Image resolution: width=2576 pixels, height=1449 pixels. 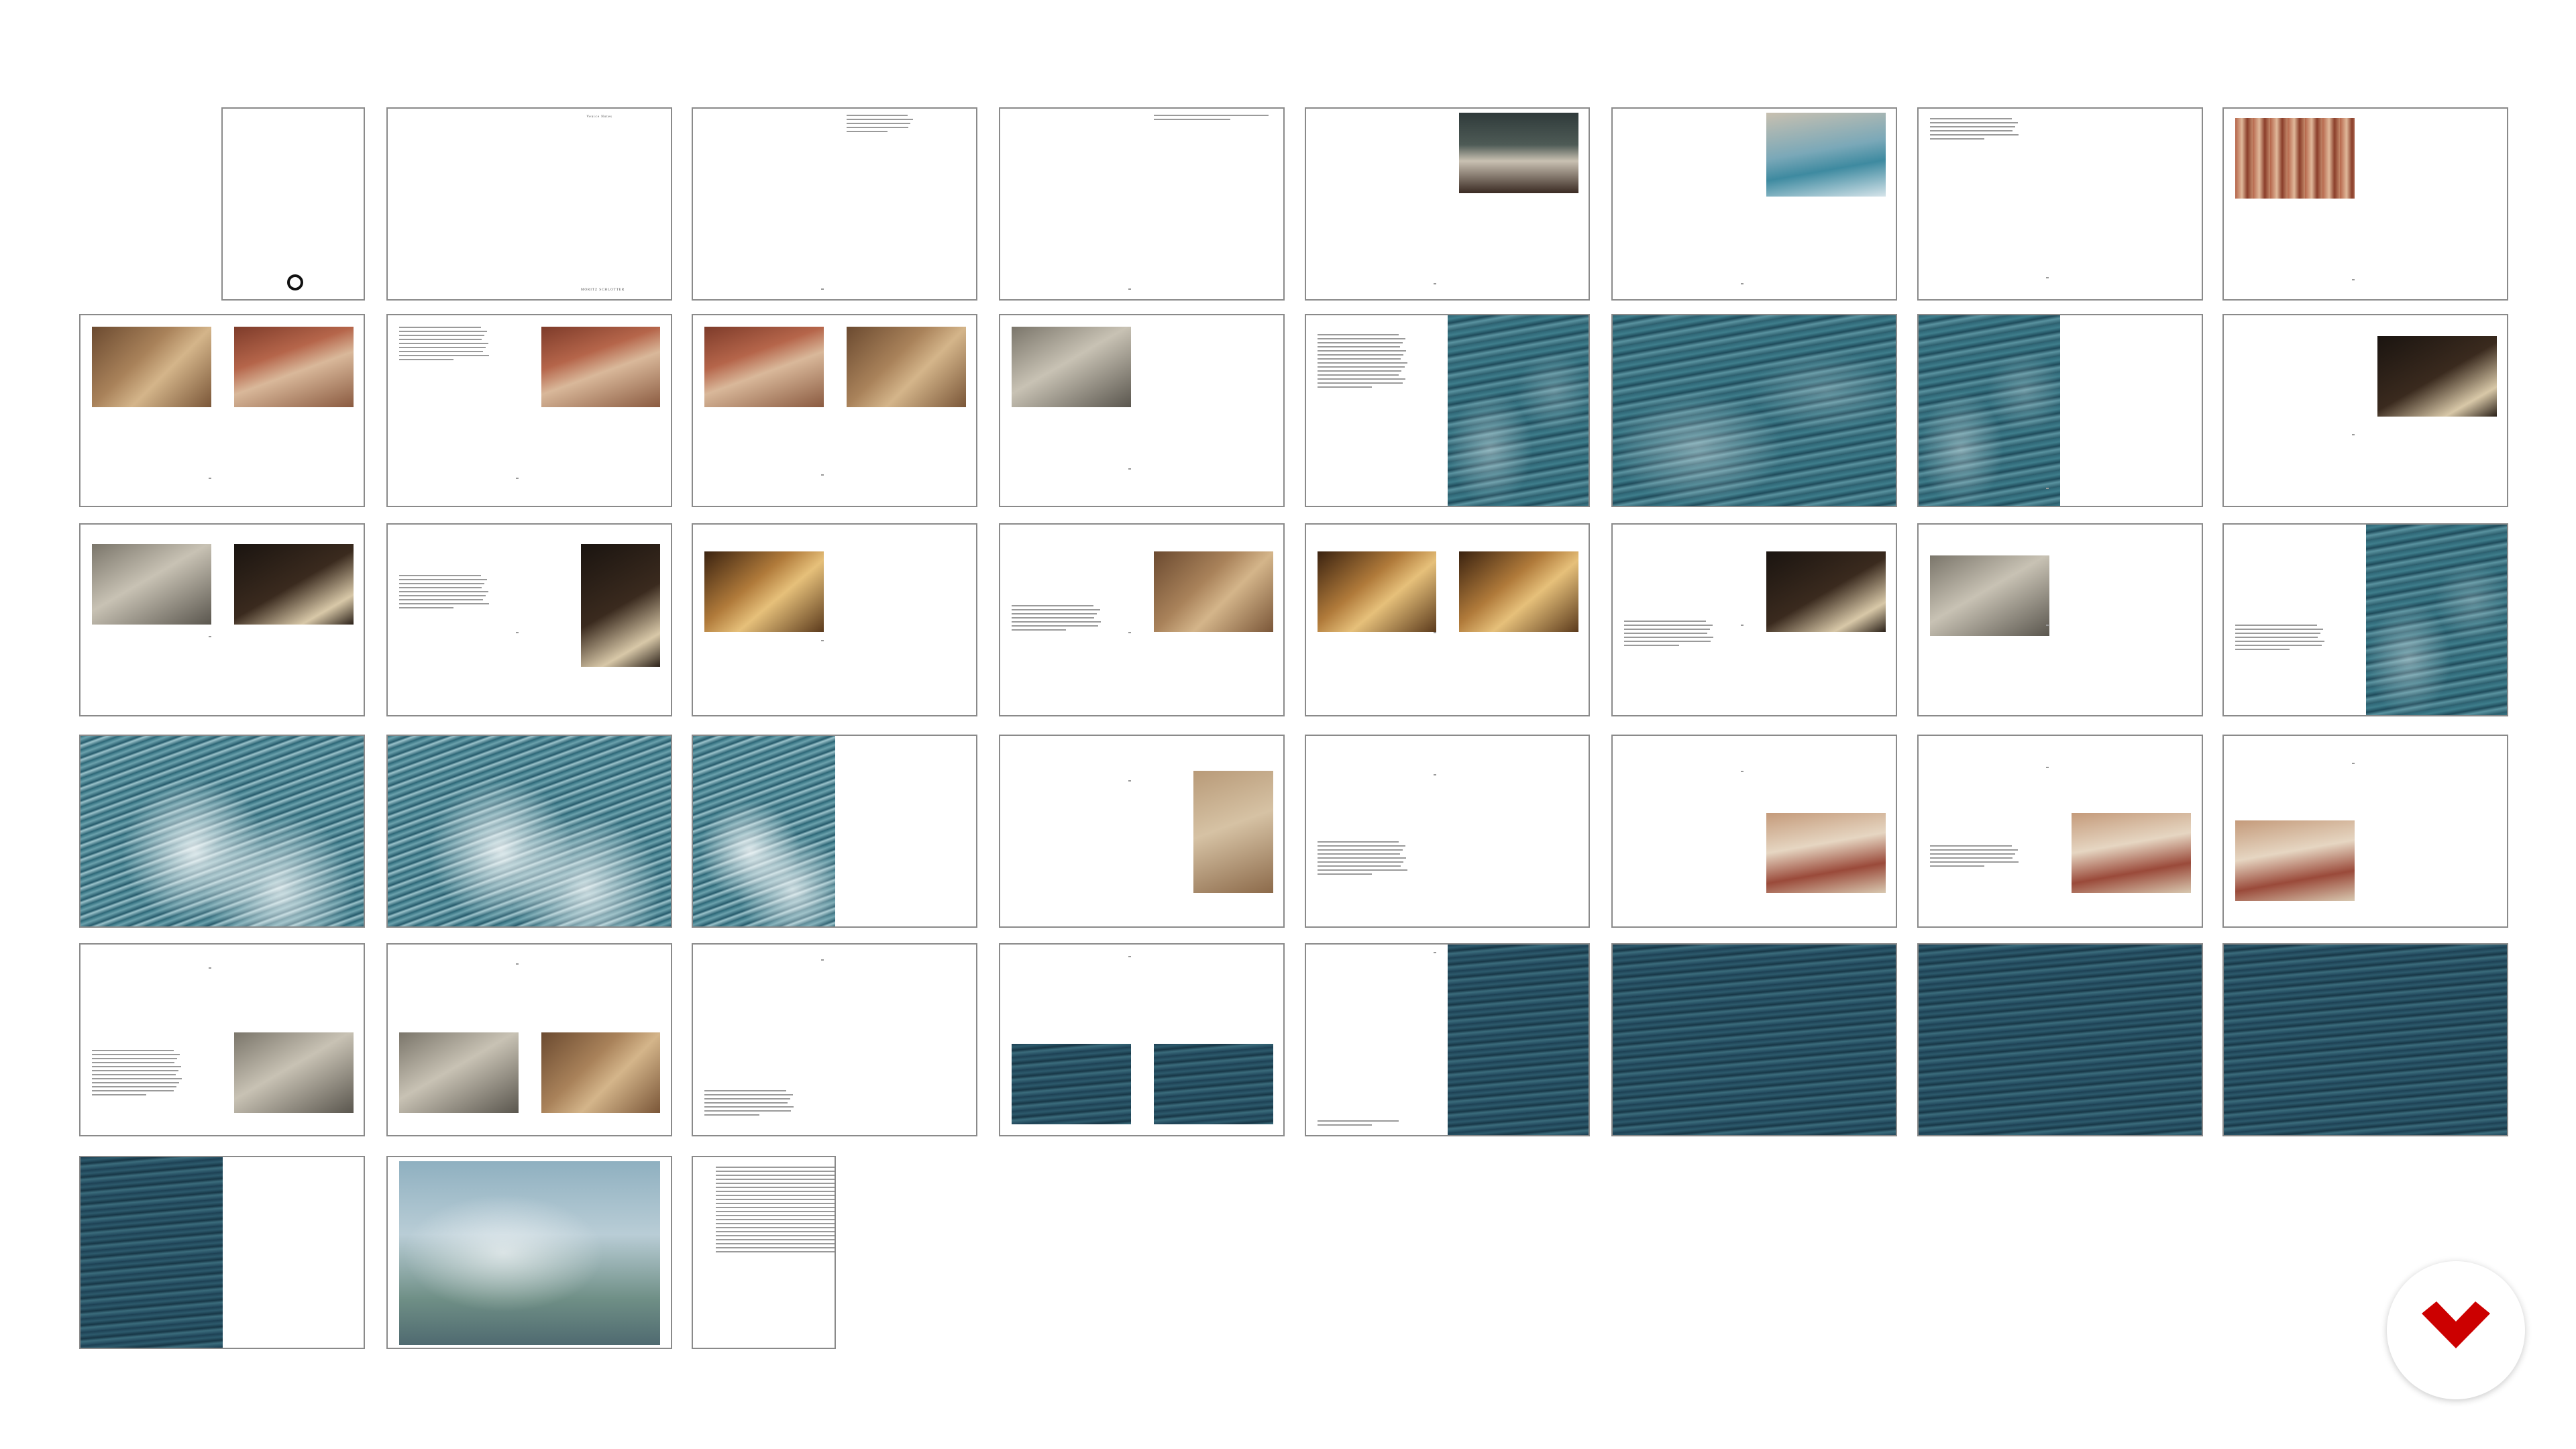 What do you see at coordinates (602, 290) in the screenshot?
I see `title-page-author: MORITZ SCHLOTTER` at bounding box center [602, 290].